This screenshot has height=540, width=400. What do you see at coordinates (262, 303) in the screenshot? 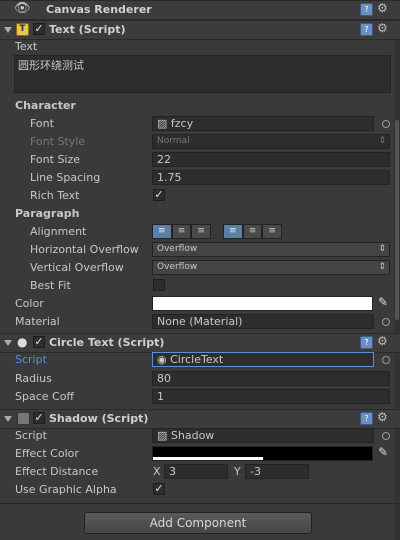
I see `color-swatch` at bounding box center [262, 303].